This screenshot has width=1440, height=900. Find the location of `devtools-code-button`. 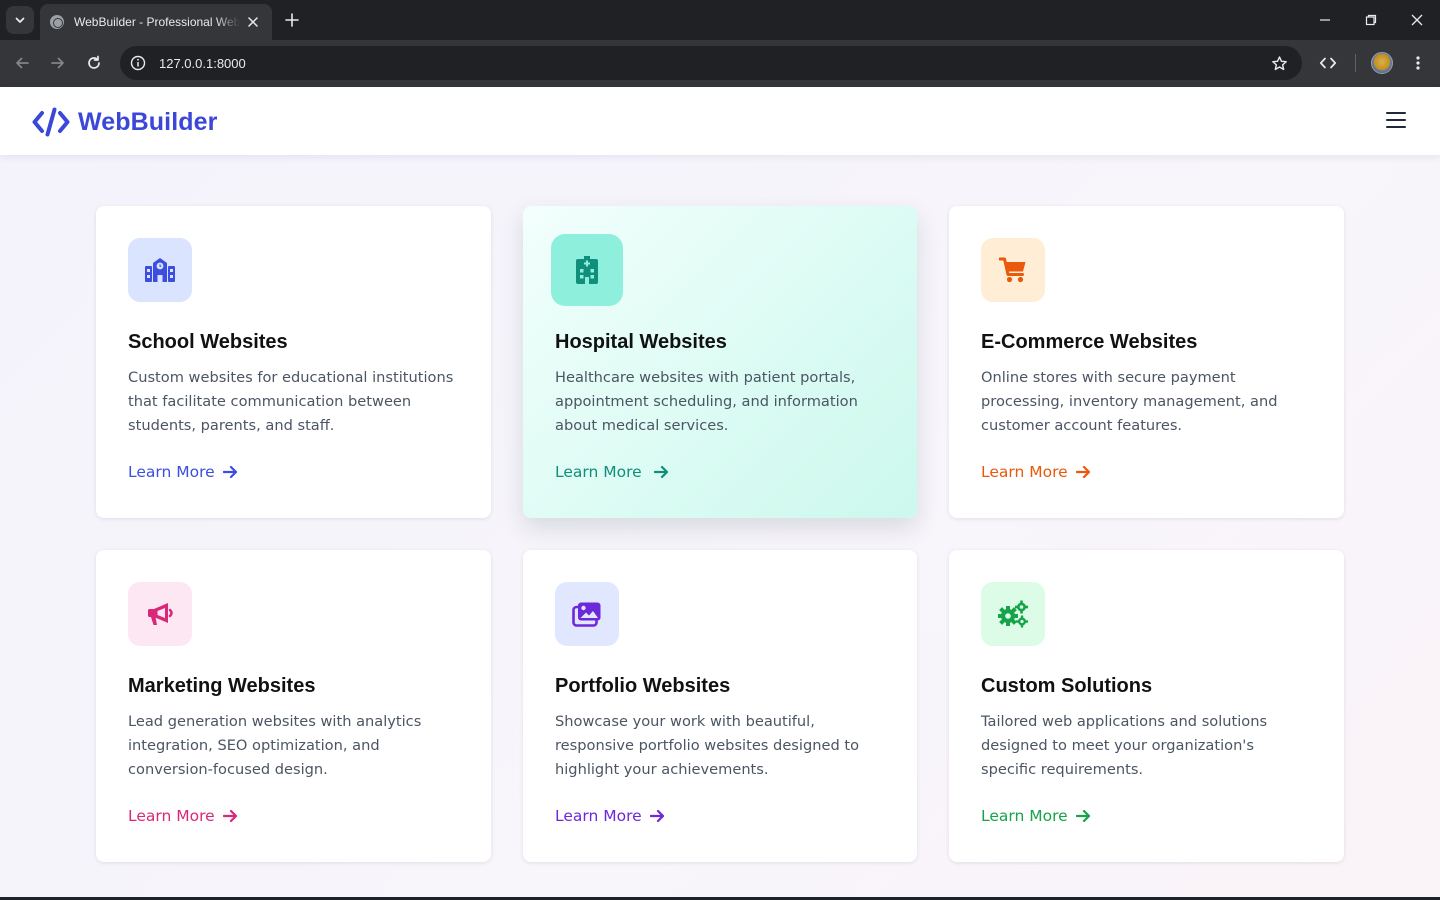

devtools-code-button is located at coordinates (1328, 63).